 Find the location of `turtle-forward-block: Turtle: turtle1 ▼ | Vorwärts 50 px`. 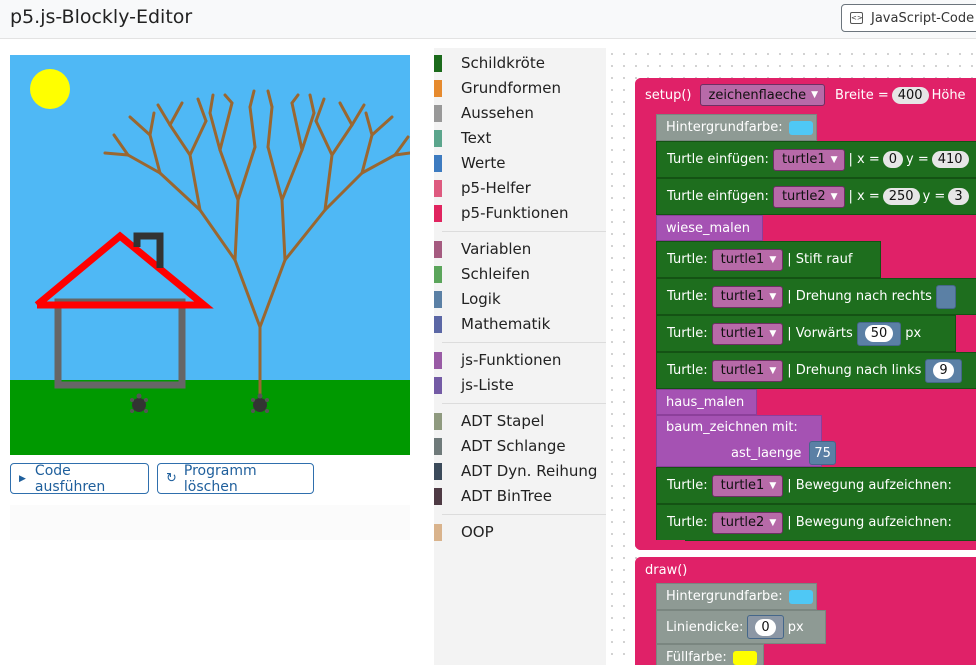

turtle-forward-block: Turtle: turtle1 ▼ | Vorwärts 50 px is located at coordinates (806, 333).